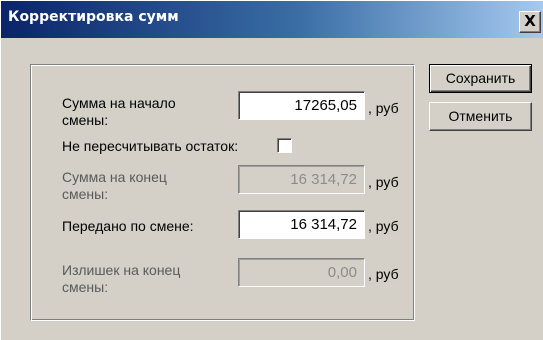 This screenshot has width=543, height=340. Describe the element at coordinates (284, 145) in the screenshot. I see `no-recalc-checkbox` at that location.